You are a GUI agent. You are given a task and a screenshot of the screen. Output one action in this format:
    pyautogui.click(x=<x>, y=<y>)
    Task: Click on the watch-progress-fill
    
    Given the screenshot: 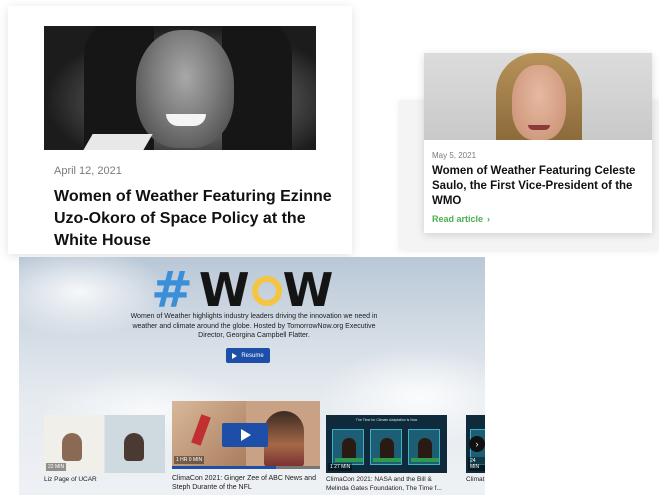 What is the action you would take?
    pyautogui.click(x=224, y=467)
    